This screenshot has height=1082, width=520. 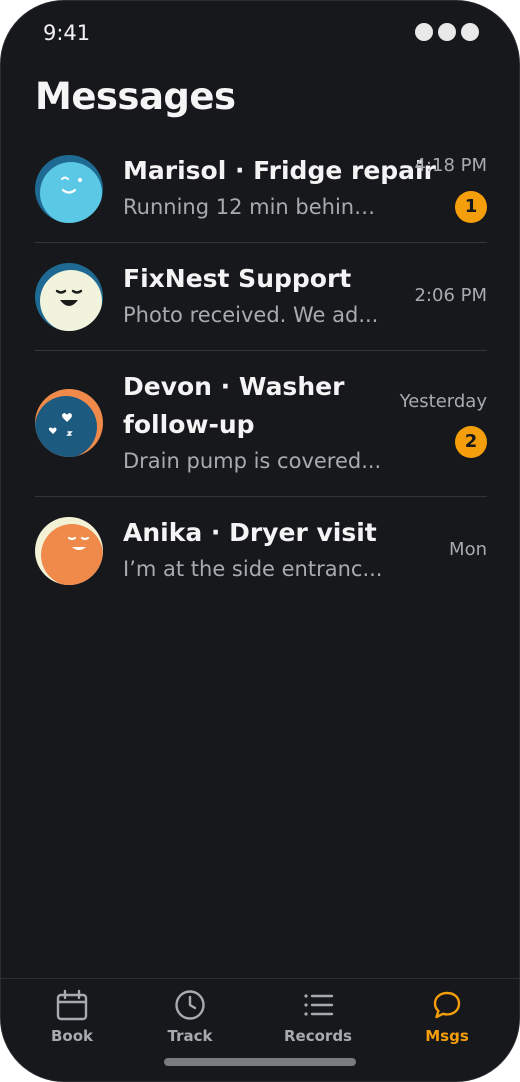 I want to click on avatar-marisol, so click(x=69, y=189).